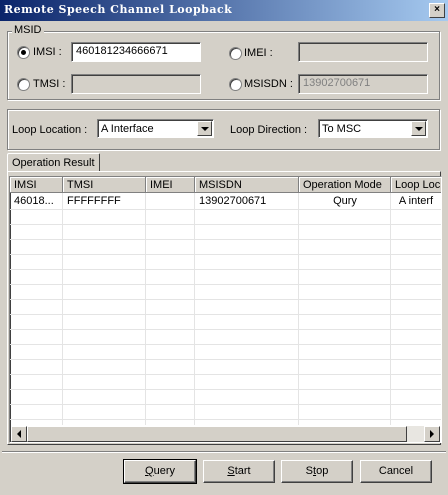 The width and height of the screenshot is (448, 495). I want to click on window-title: Remote Speech Channel Loopback, so click(118, 9).